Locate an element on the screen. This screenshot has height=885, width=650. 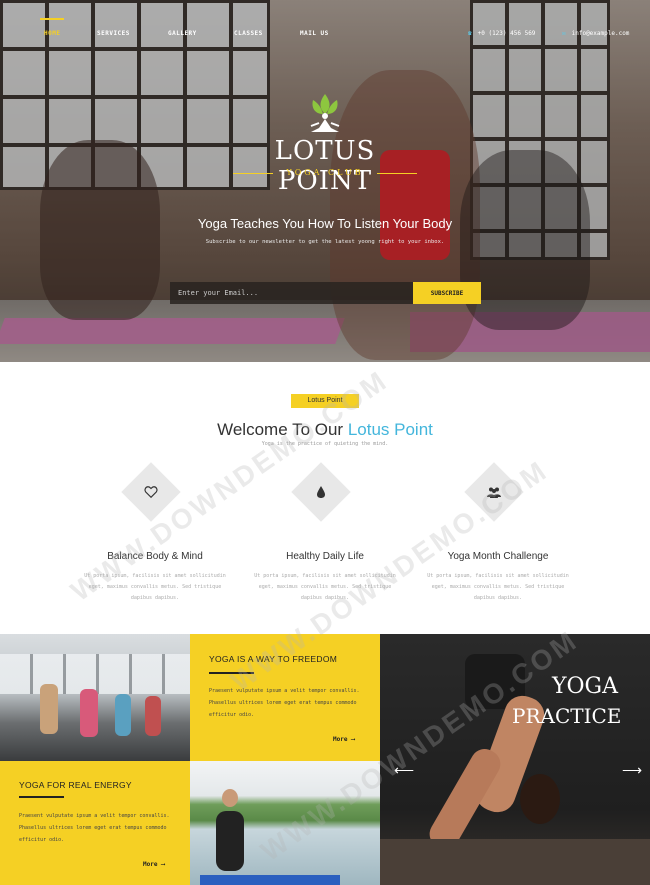
practice-word-1: YOGA is located at coordinates (585, 686).